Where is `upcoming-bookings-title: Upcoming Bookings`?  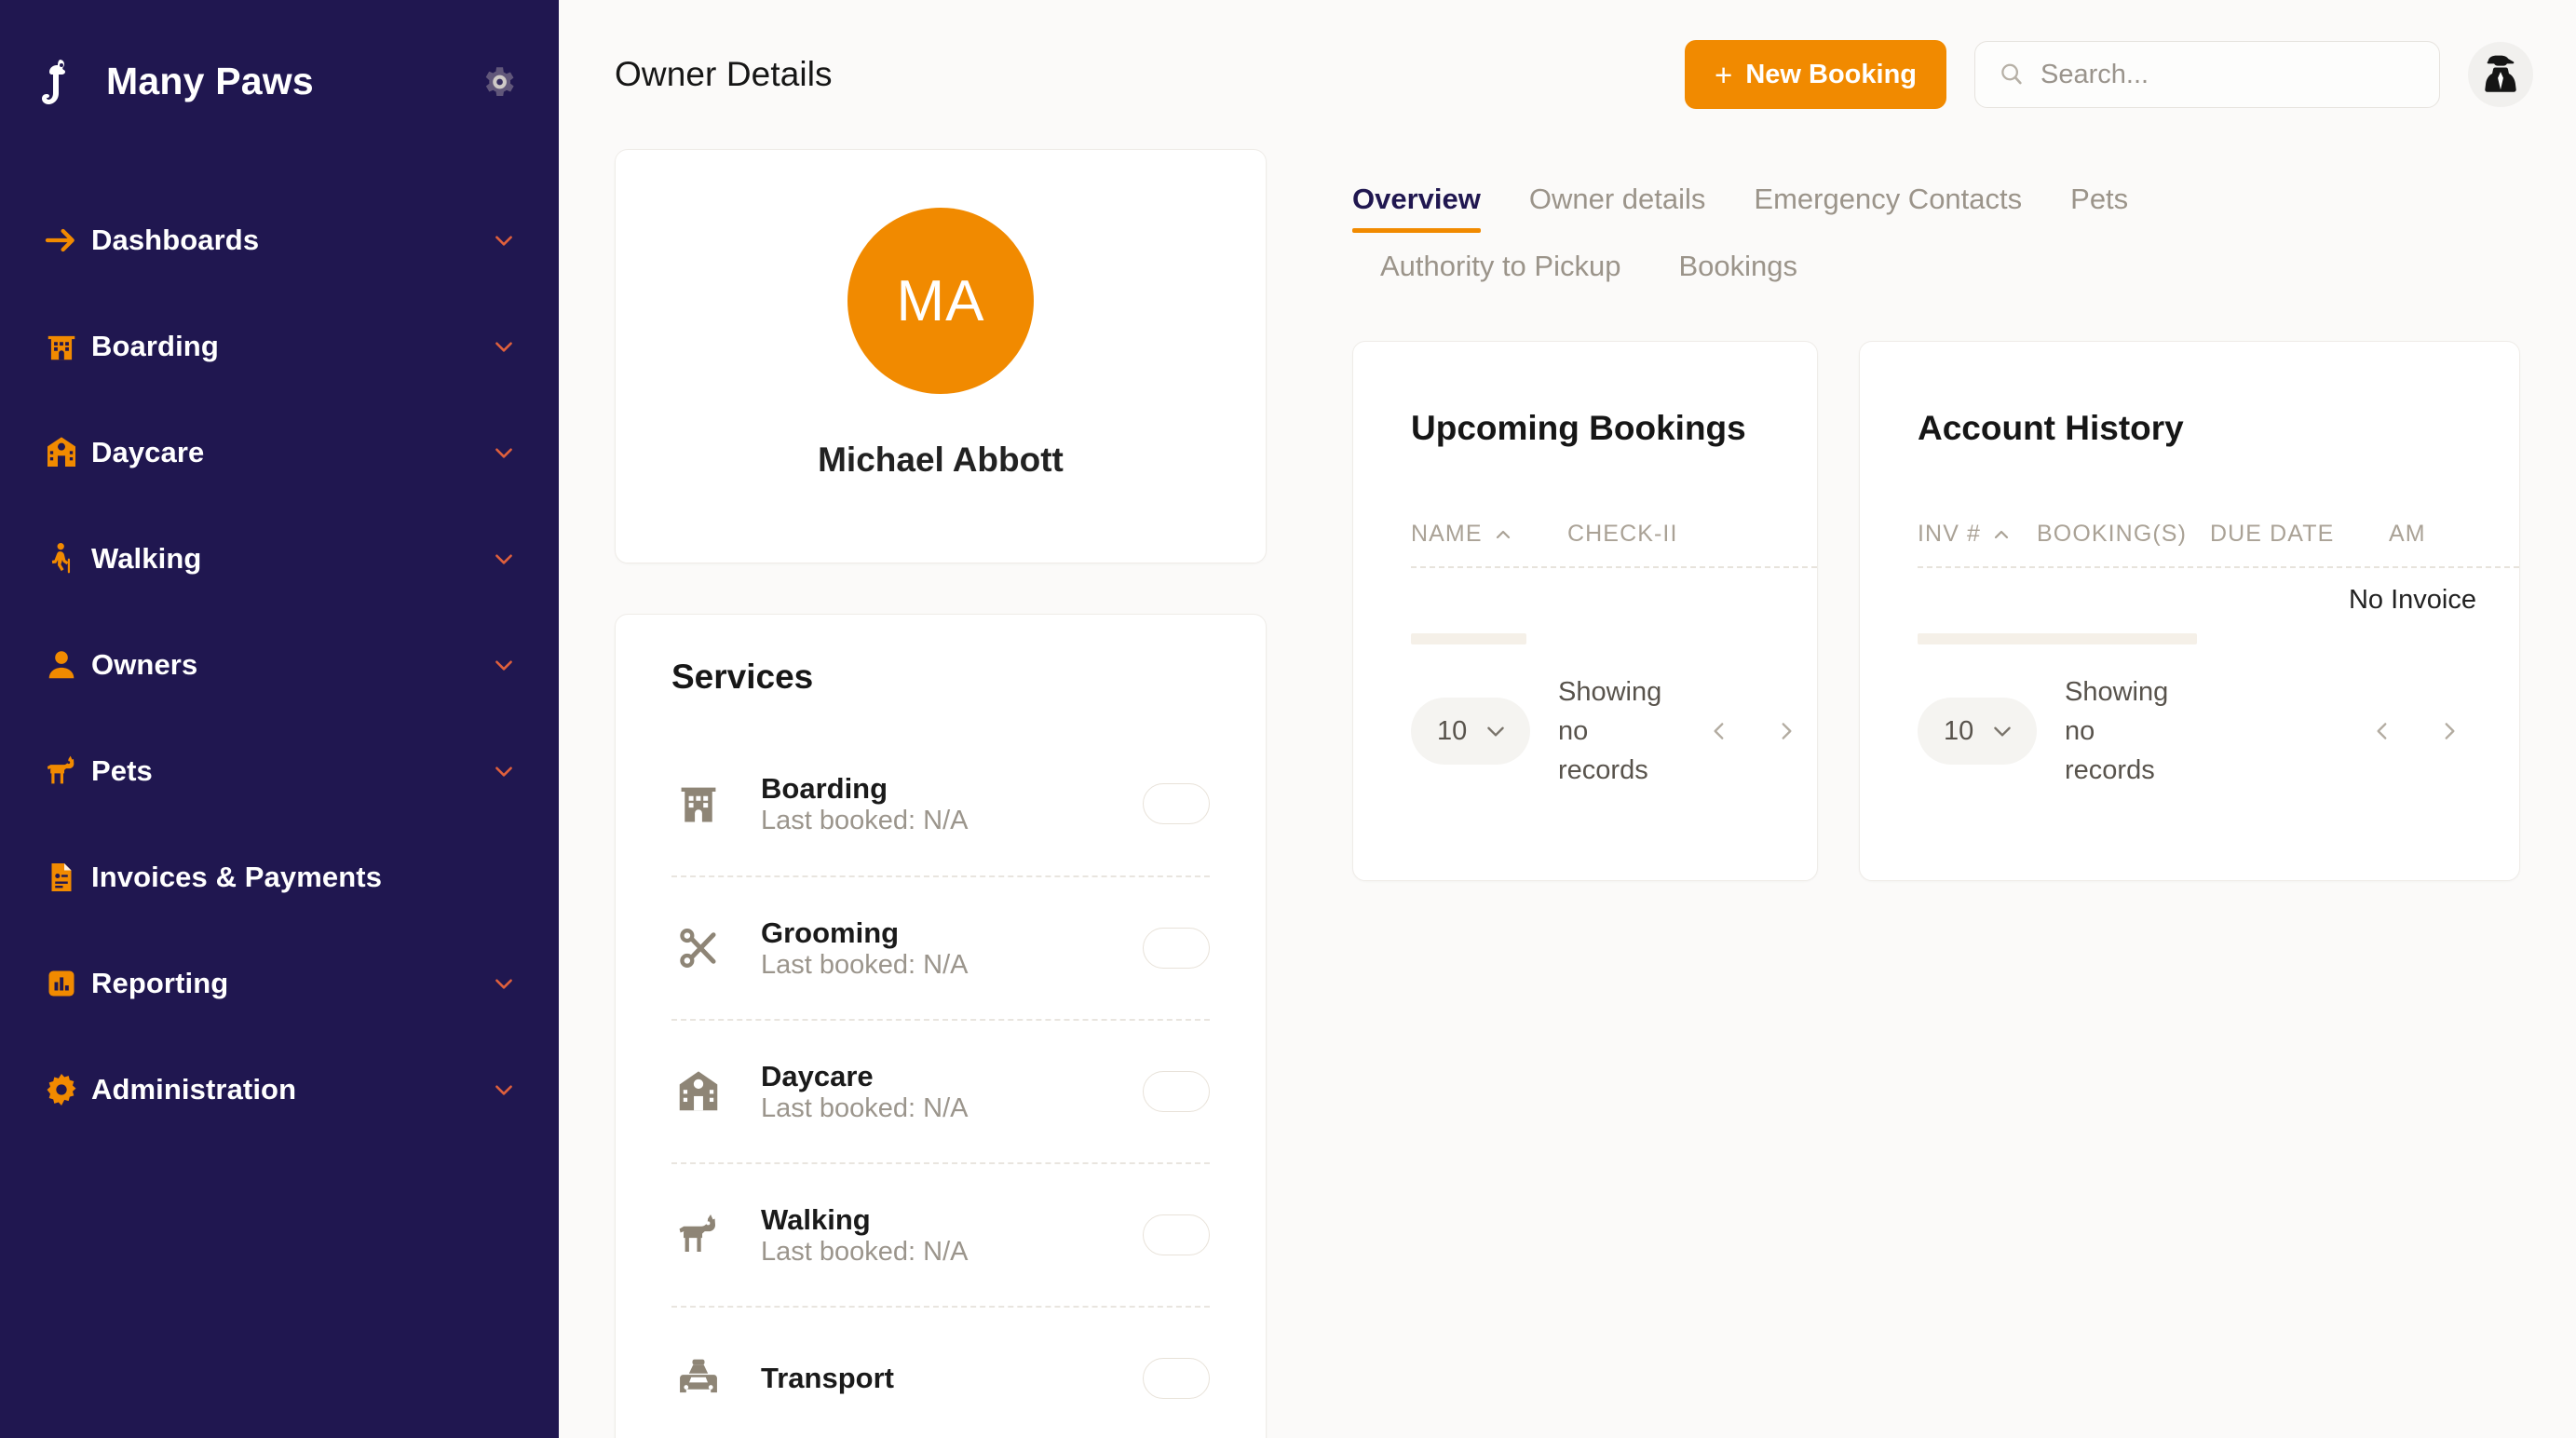
upcoming-bookings-title: Upcoming Bookings is located at coordinates (1578, 428).